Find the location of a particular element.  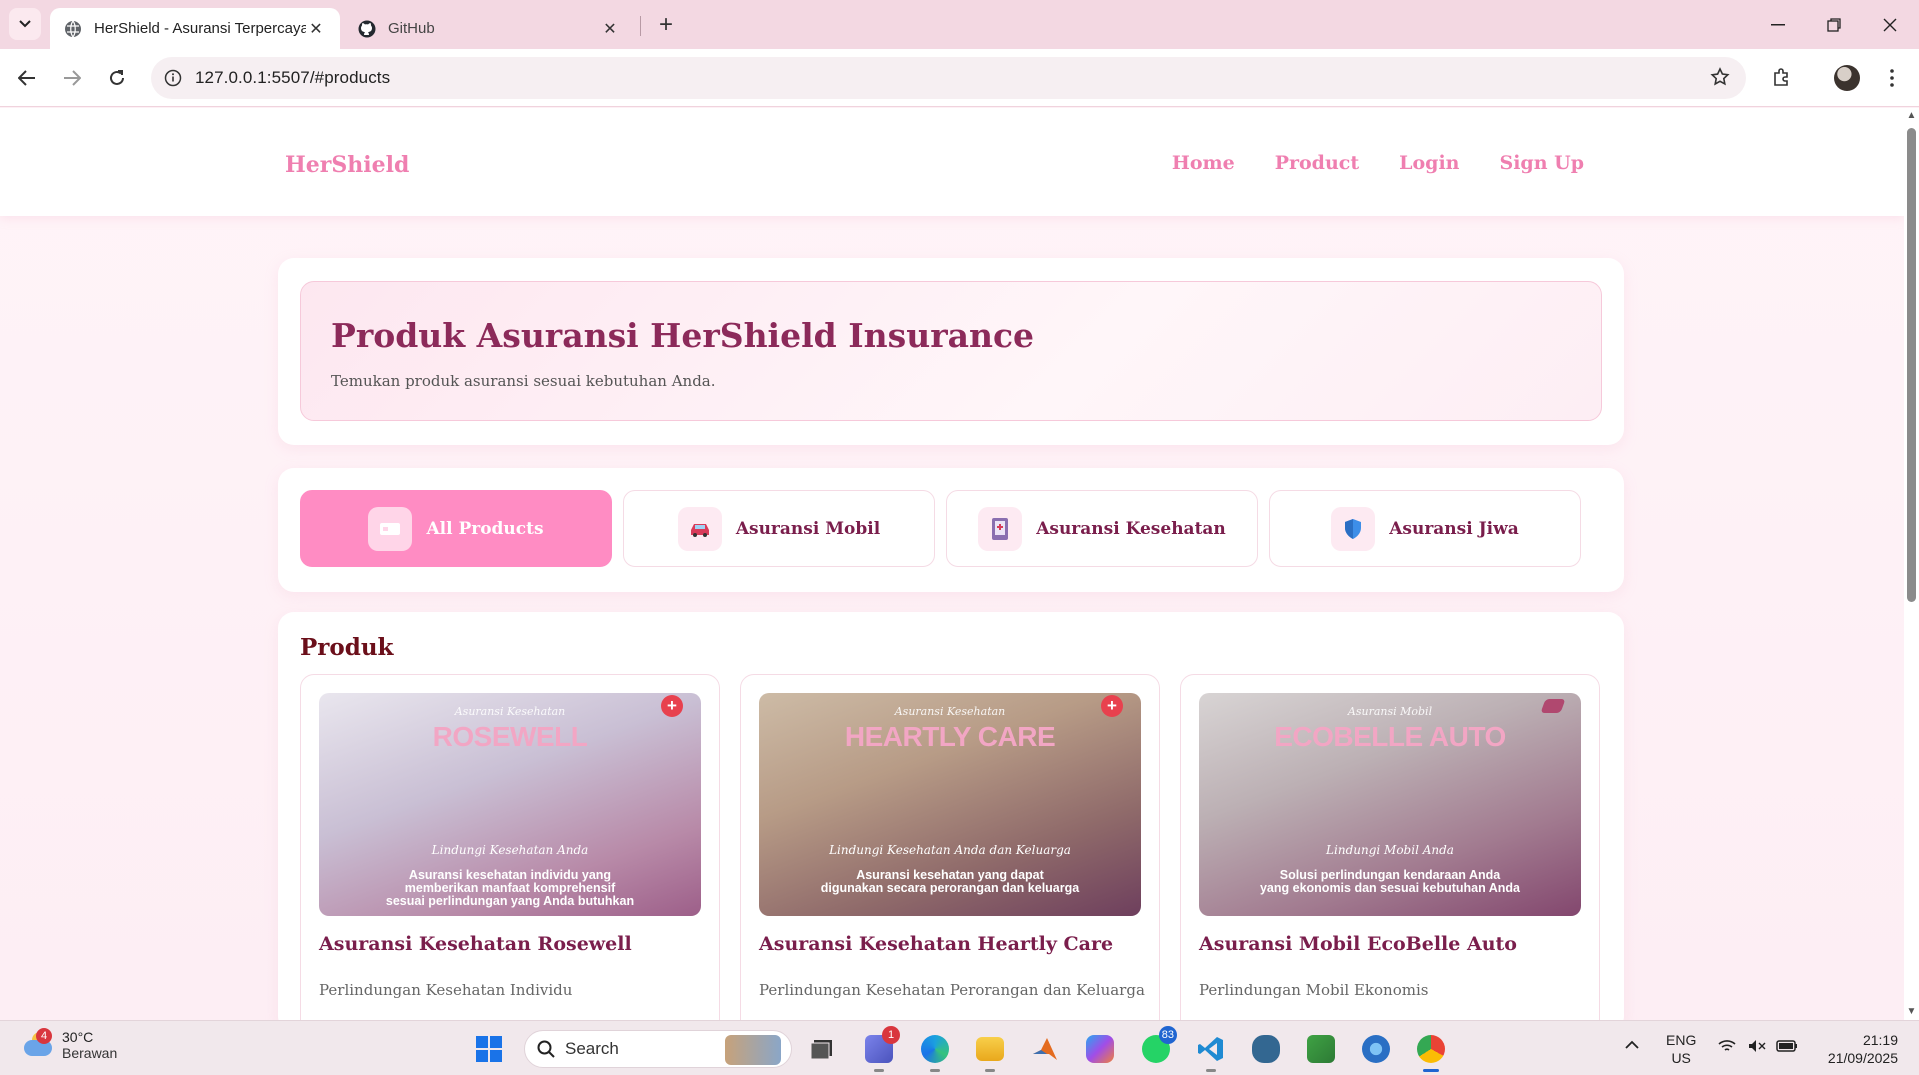

puzzle-icon is located at coordinates (1781, 77).